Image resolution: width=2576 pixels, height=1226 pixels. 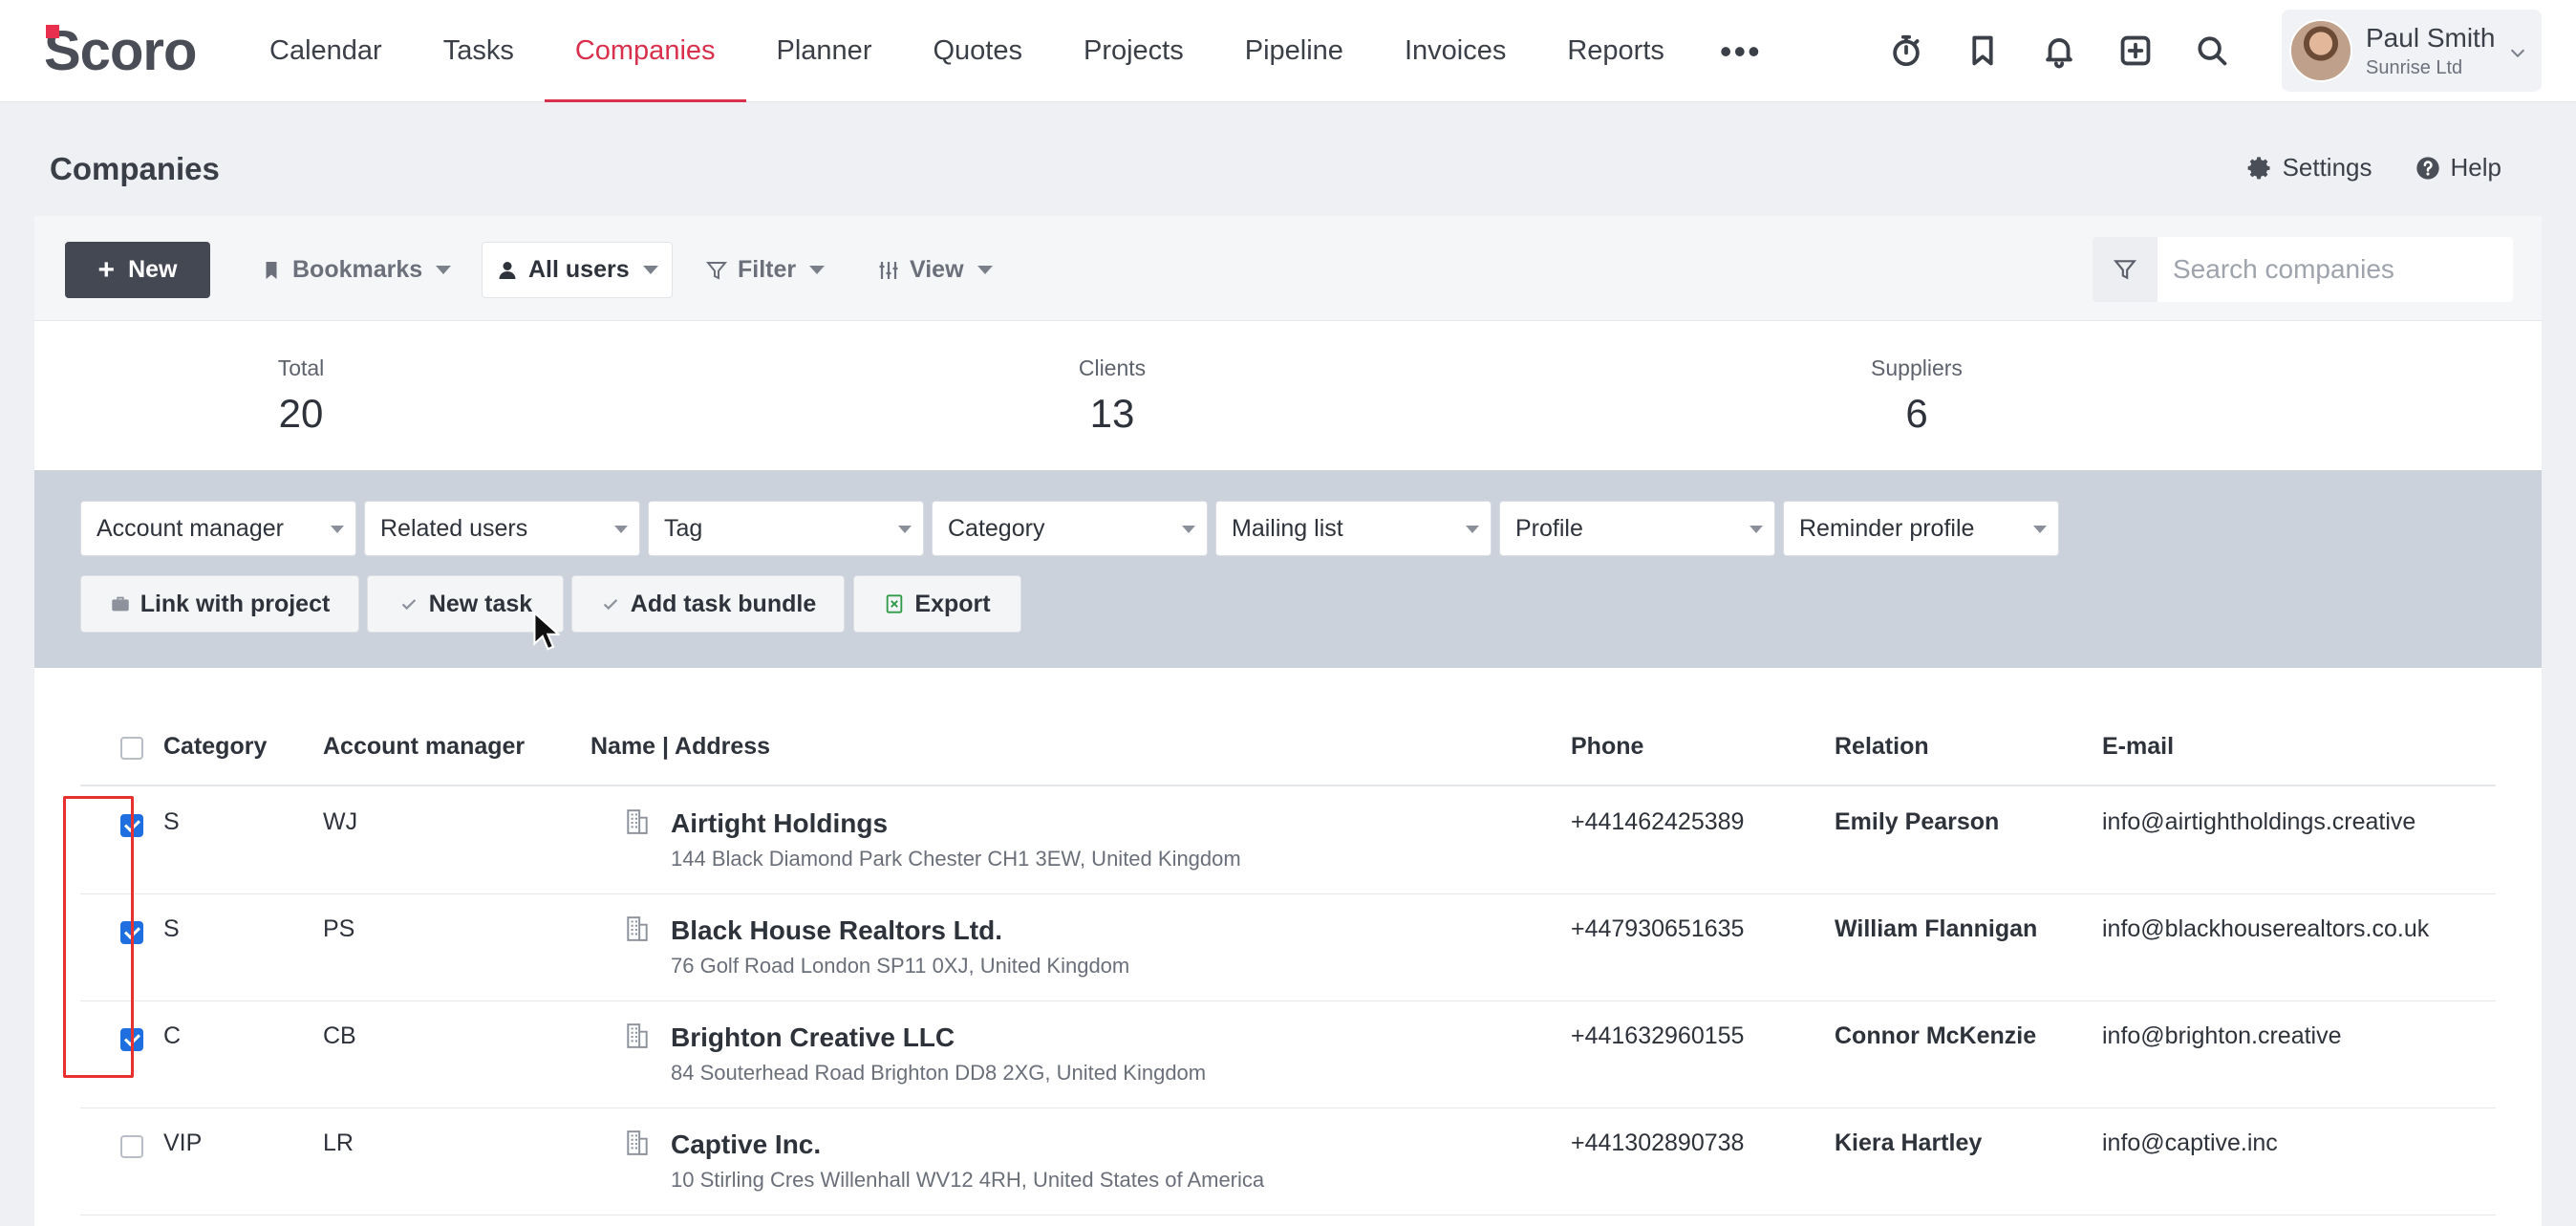 What do you see at coordinates (779, 824) in the screenshot?
I see `company-name-link: Airtight Holdings` at bounding box center [779, 824].